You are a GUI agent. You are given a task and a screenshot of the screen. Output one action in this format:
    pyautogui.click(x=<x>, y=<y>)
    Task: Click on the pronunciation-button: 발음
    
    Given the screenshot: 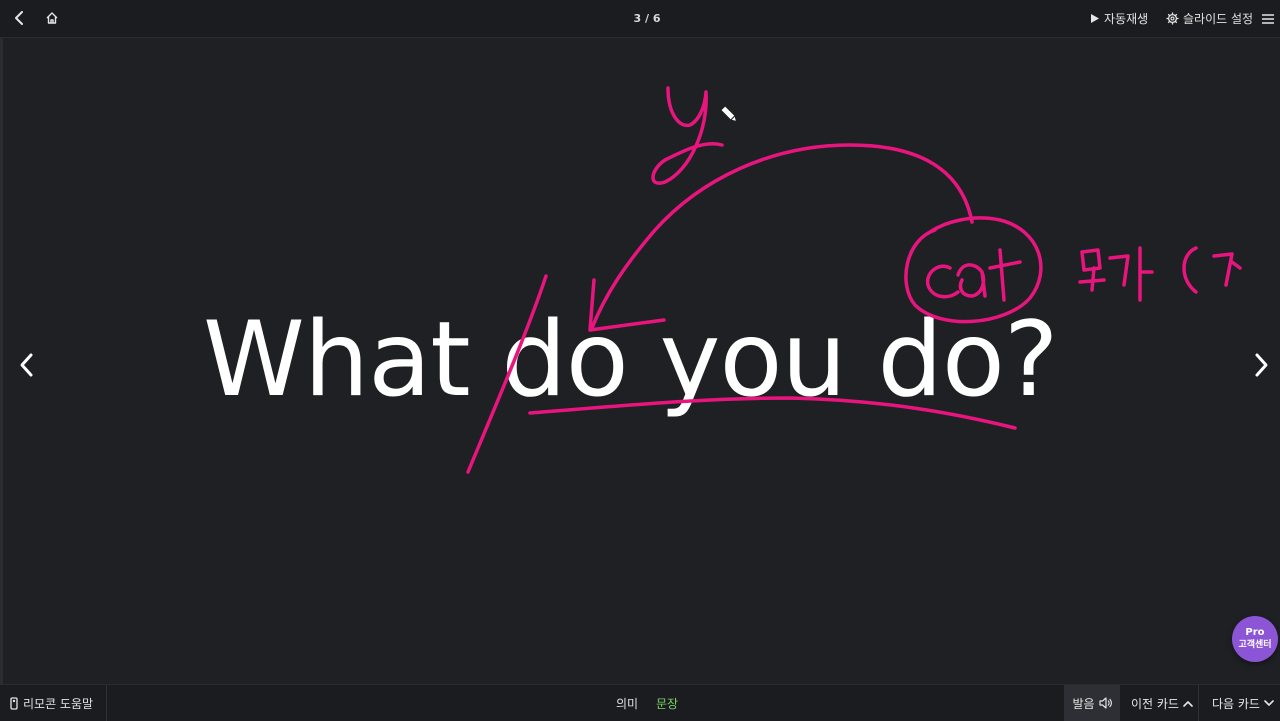 What is the action you would take?
    pyautogui.click(x=1092, y=703)
    